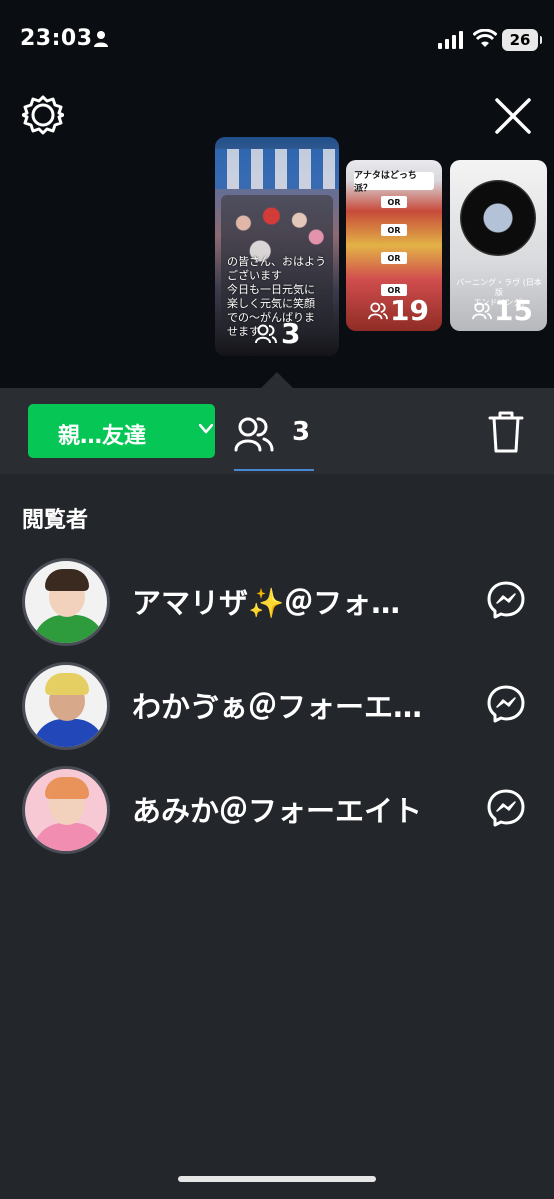 The height and width of the screenshot is (1199, 554). I want to click on viewer-name: あみか＠フォーエイト, so click(277, 809).